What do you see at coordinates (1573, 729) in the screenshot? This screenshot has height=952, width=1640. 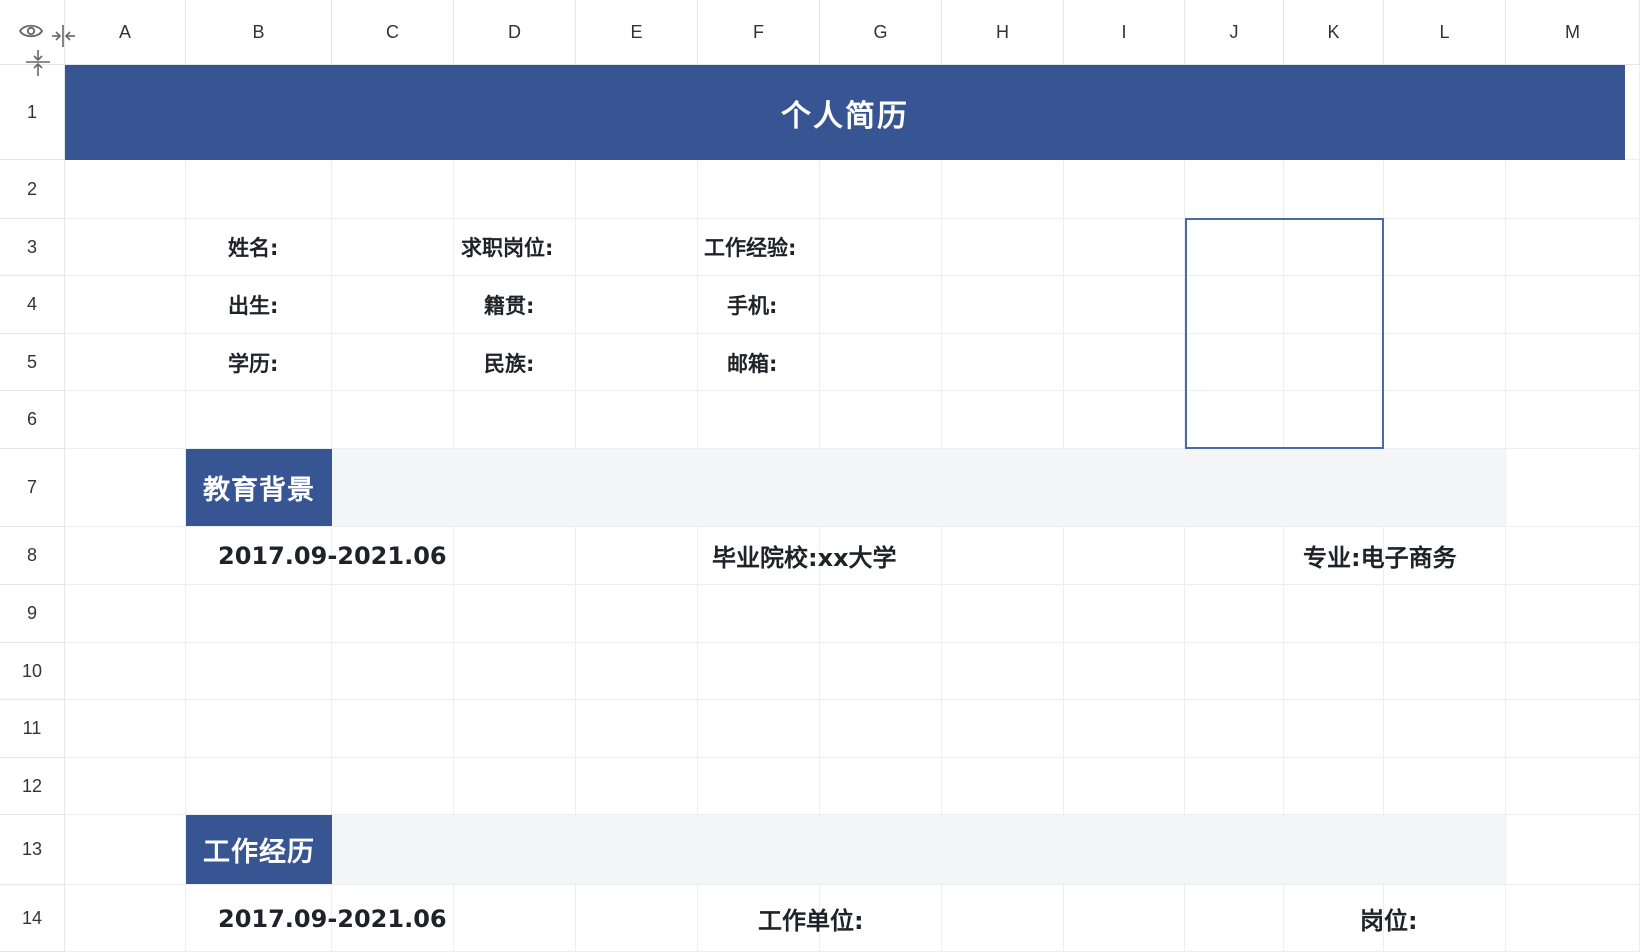 I see `cell-m11` at bounding box center [1573, 729].